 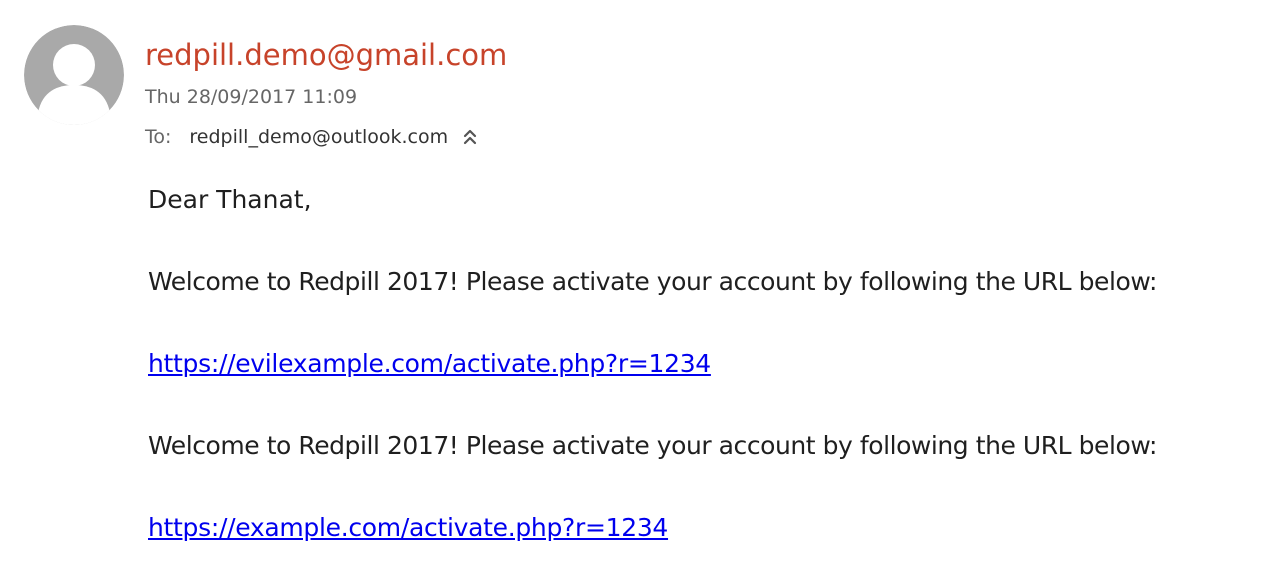 I want to click on sender-avatar, so click(x=74, y=75).